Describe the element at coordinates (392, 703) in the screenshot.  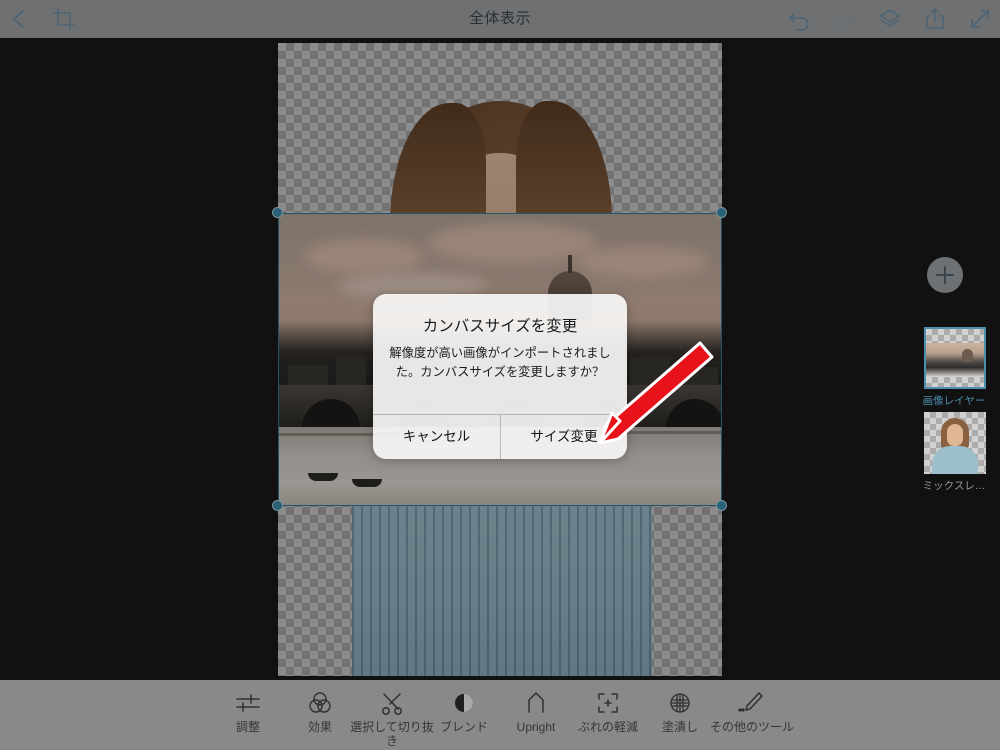
I see `scissors-icon` at that location.